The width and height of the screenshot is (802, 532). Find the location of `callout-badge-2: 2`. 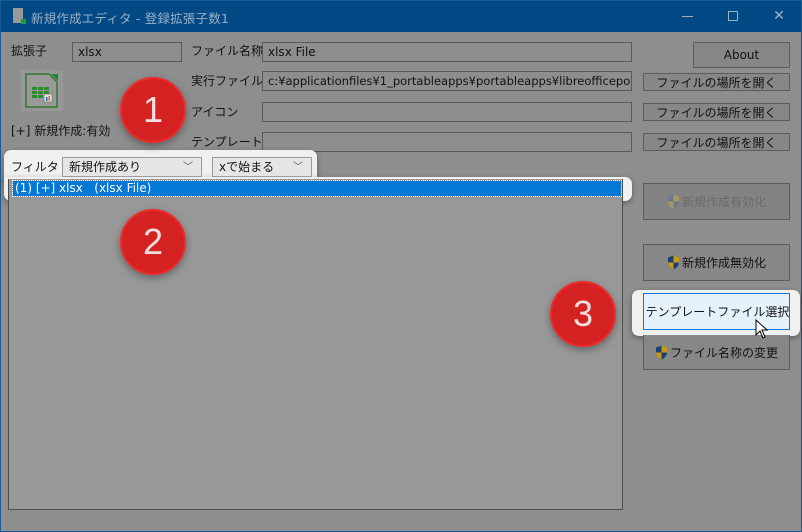

callout-badge-2: 2 is located at coordinates (153, 242).